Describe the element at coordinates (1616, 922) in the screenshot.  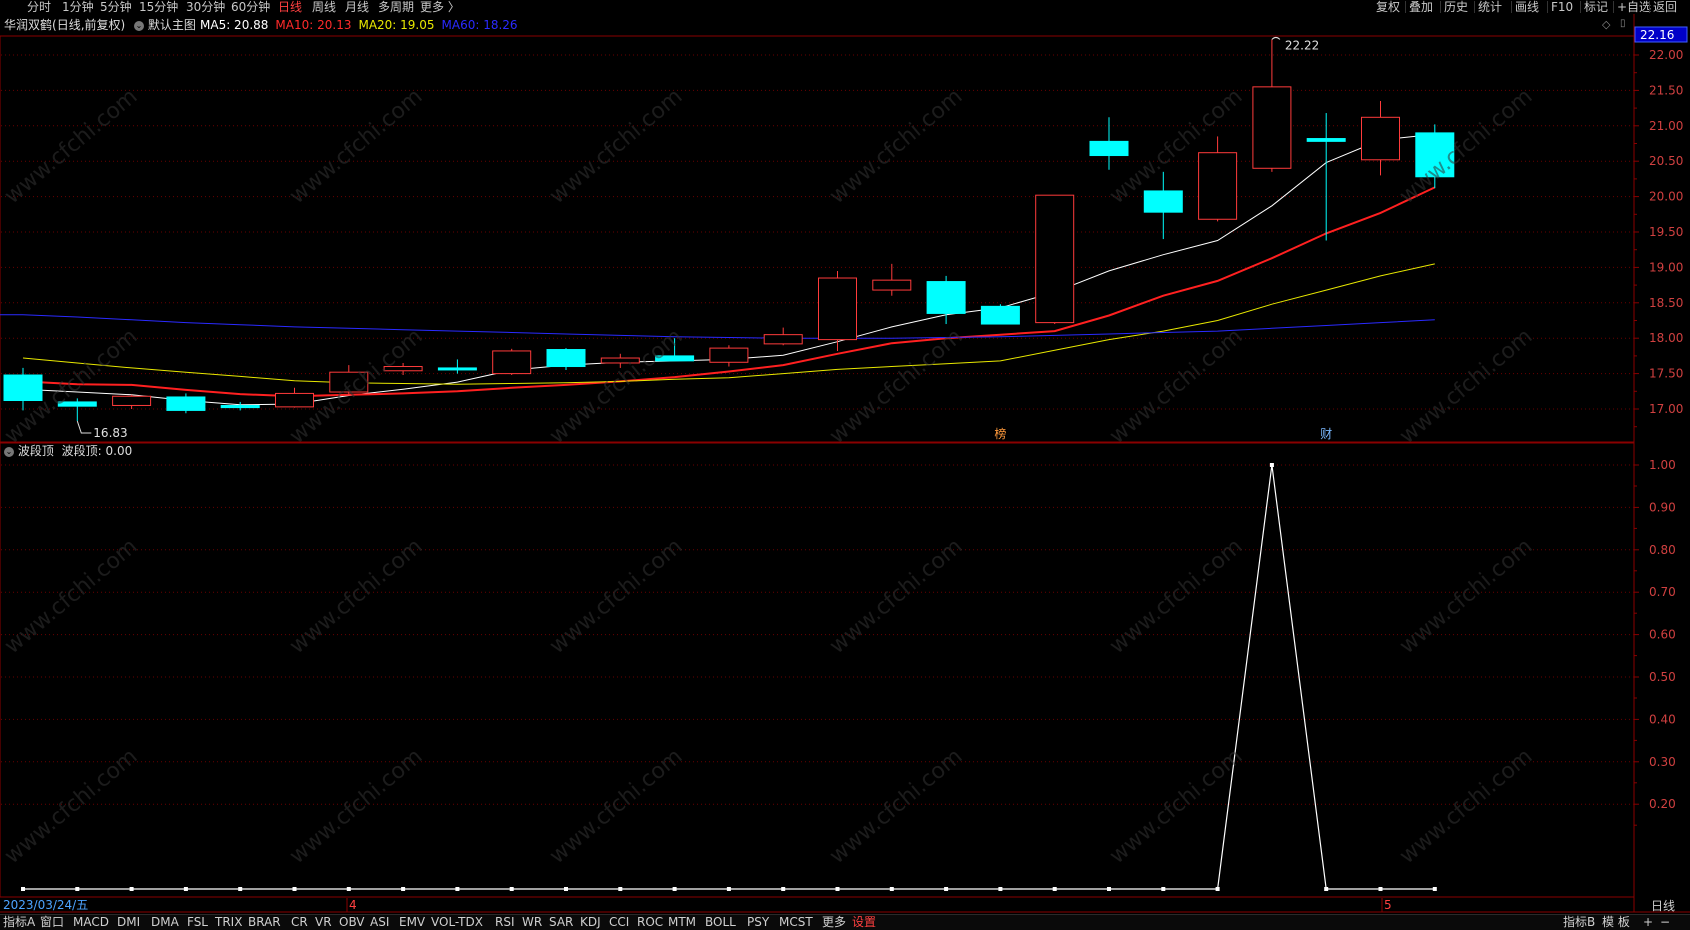
I see `bottom-right-button-1: 模 板` at that location.